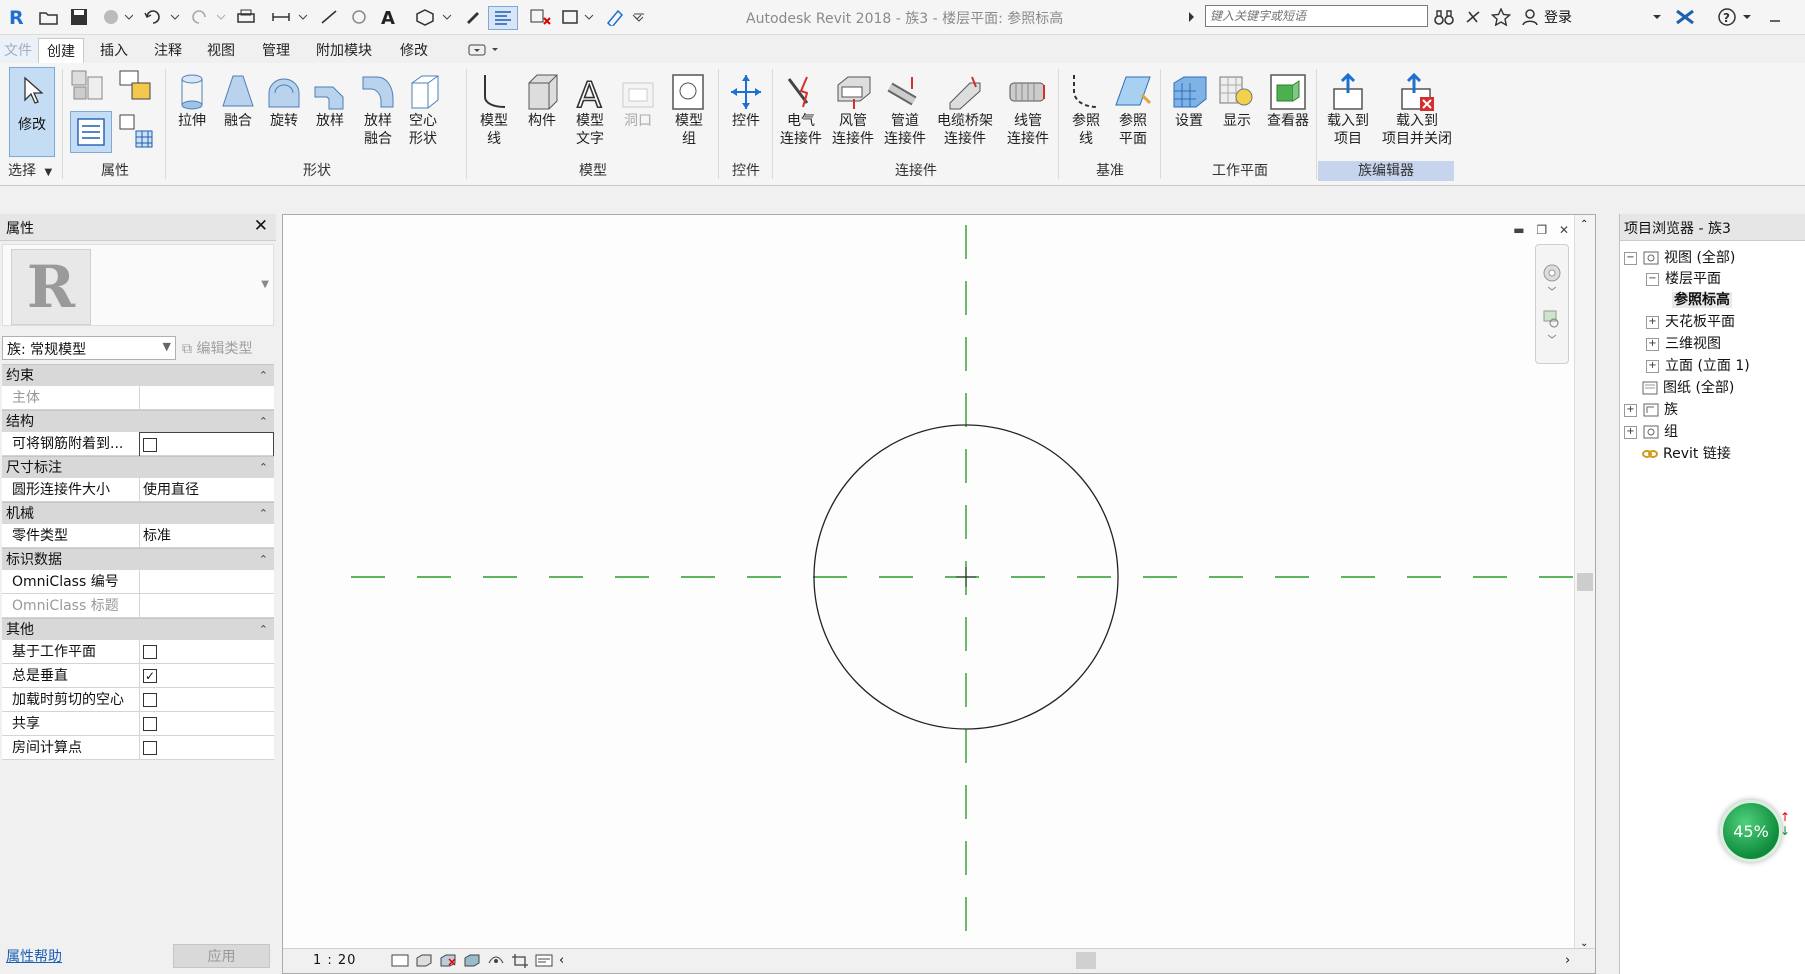 Image resolution: width=1805 pixels, height=974 pixels. Describe the element at coordinates (494, 107) in the screenshot. I see `model-line-button: 模型 线` at that location.